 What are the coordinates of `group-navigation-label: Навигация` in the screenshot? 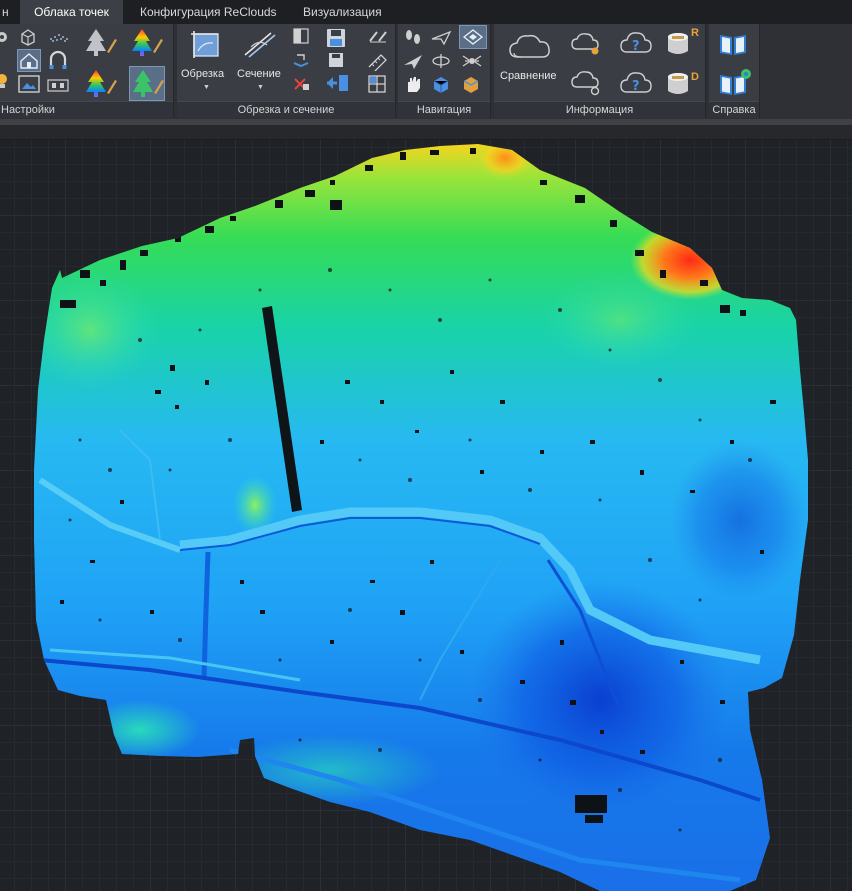 It's located at (444, 109).